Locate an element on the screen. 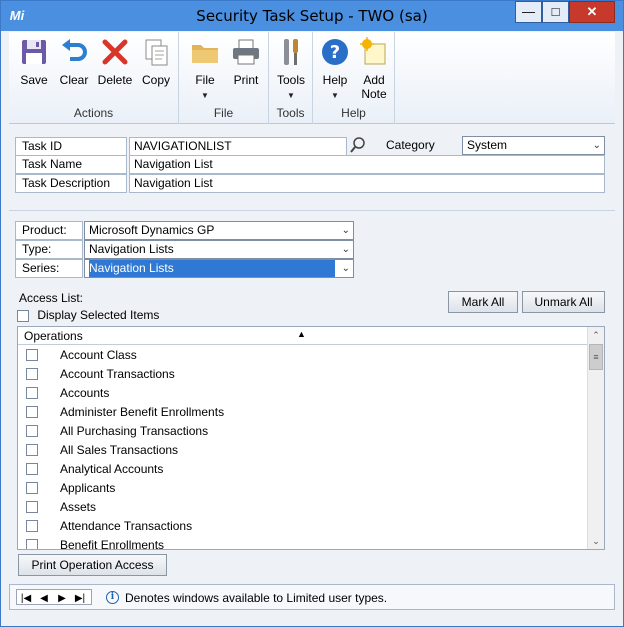 This screenshot has width=624, height=627. divider is located at coordinates (312, 210).